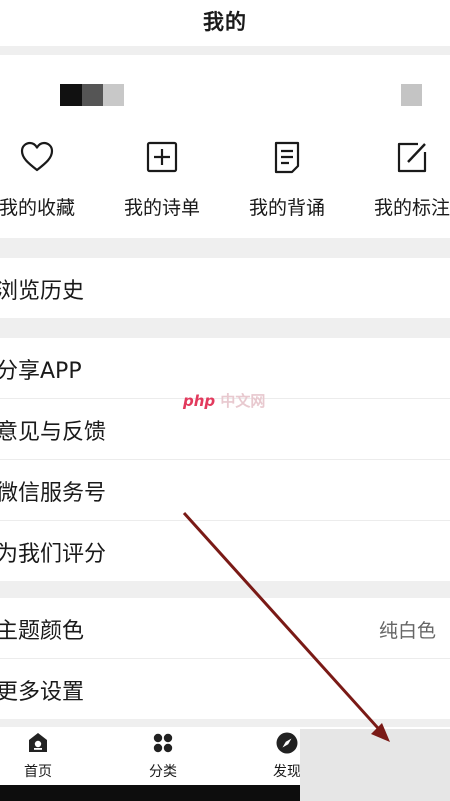  Describe the element at coordinates (37, 208) in the screenshot. I see `quick-label: 我的收藏` at that location.